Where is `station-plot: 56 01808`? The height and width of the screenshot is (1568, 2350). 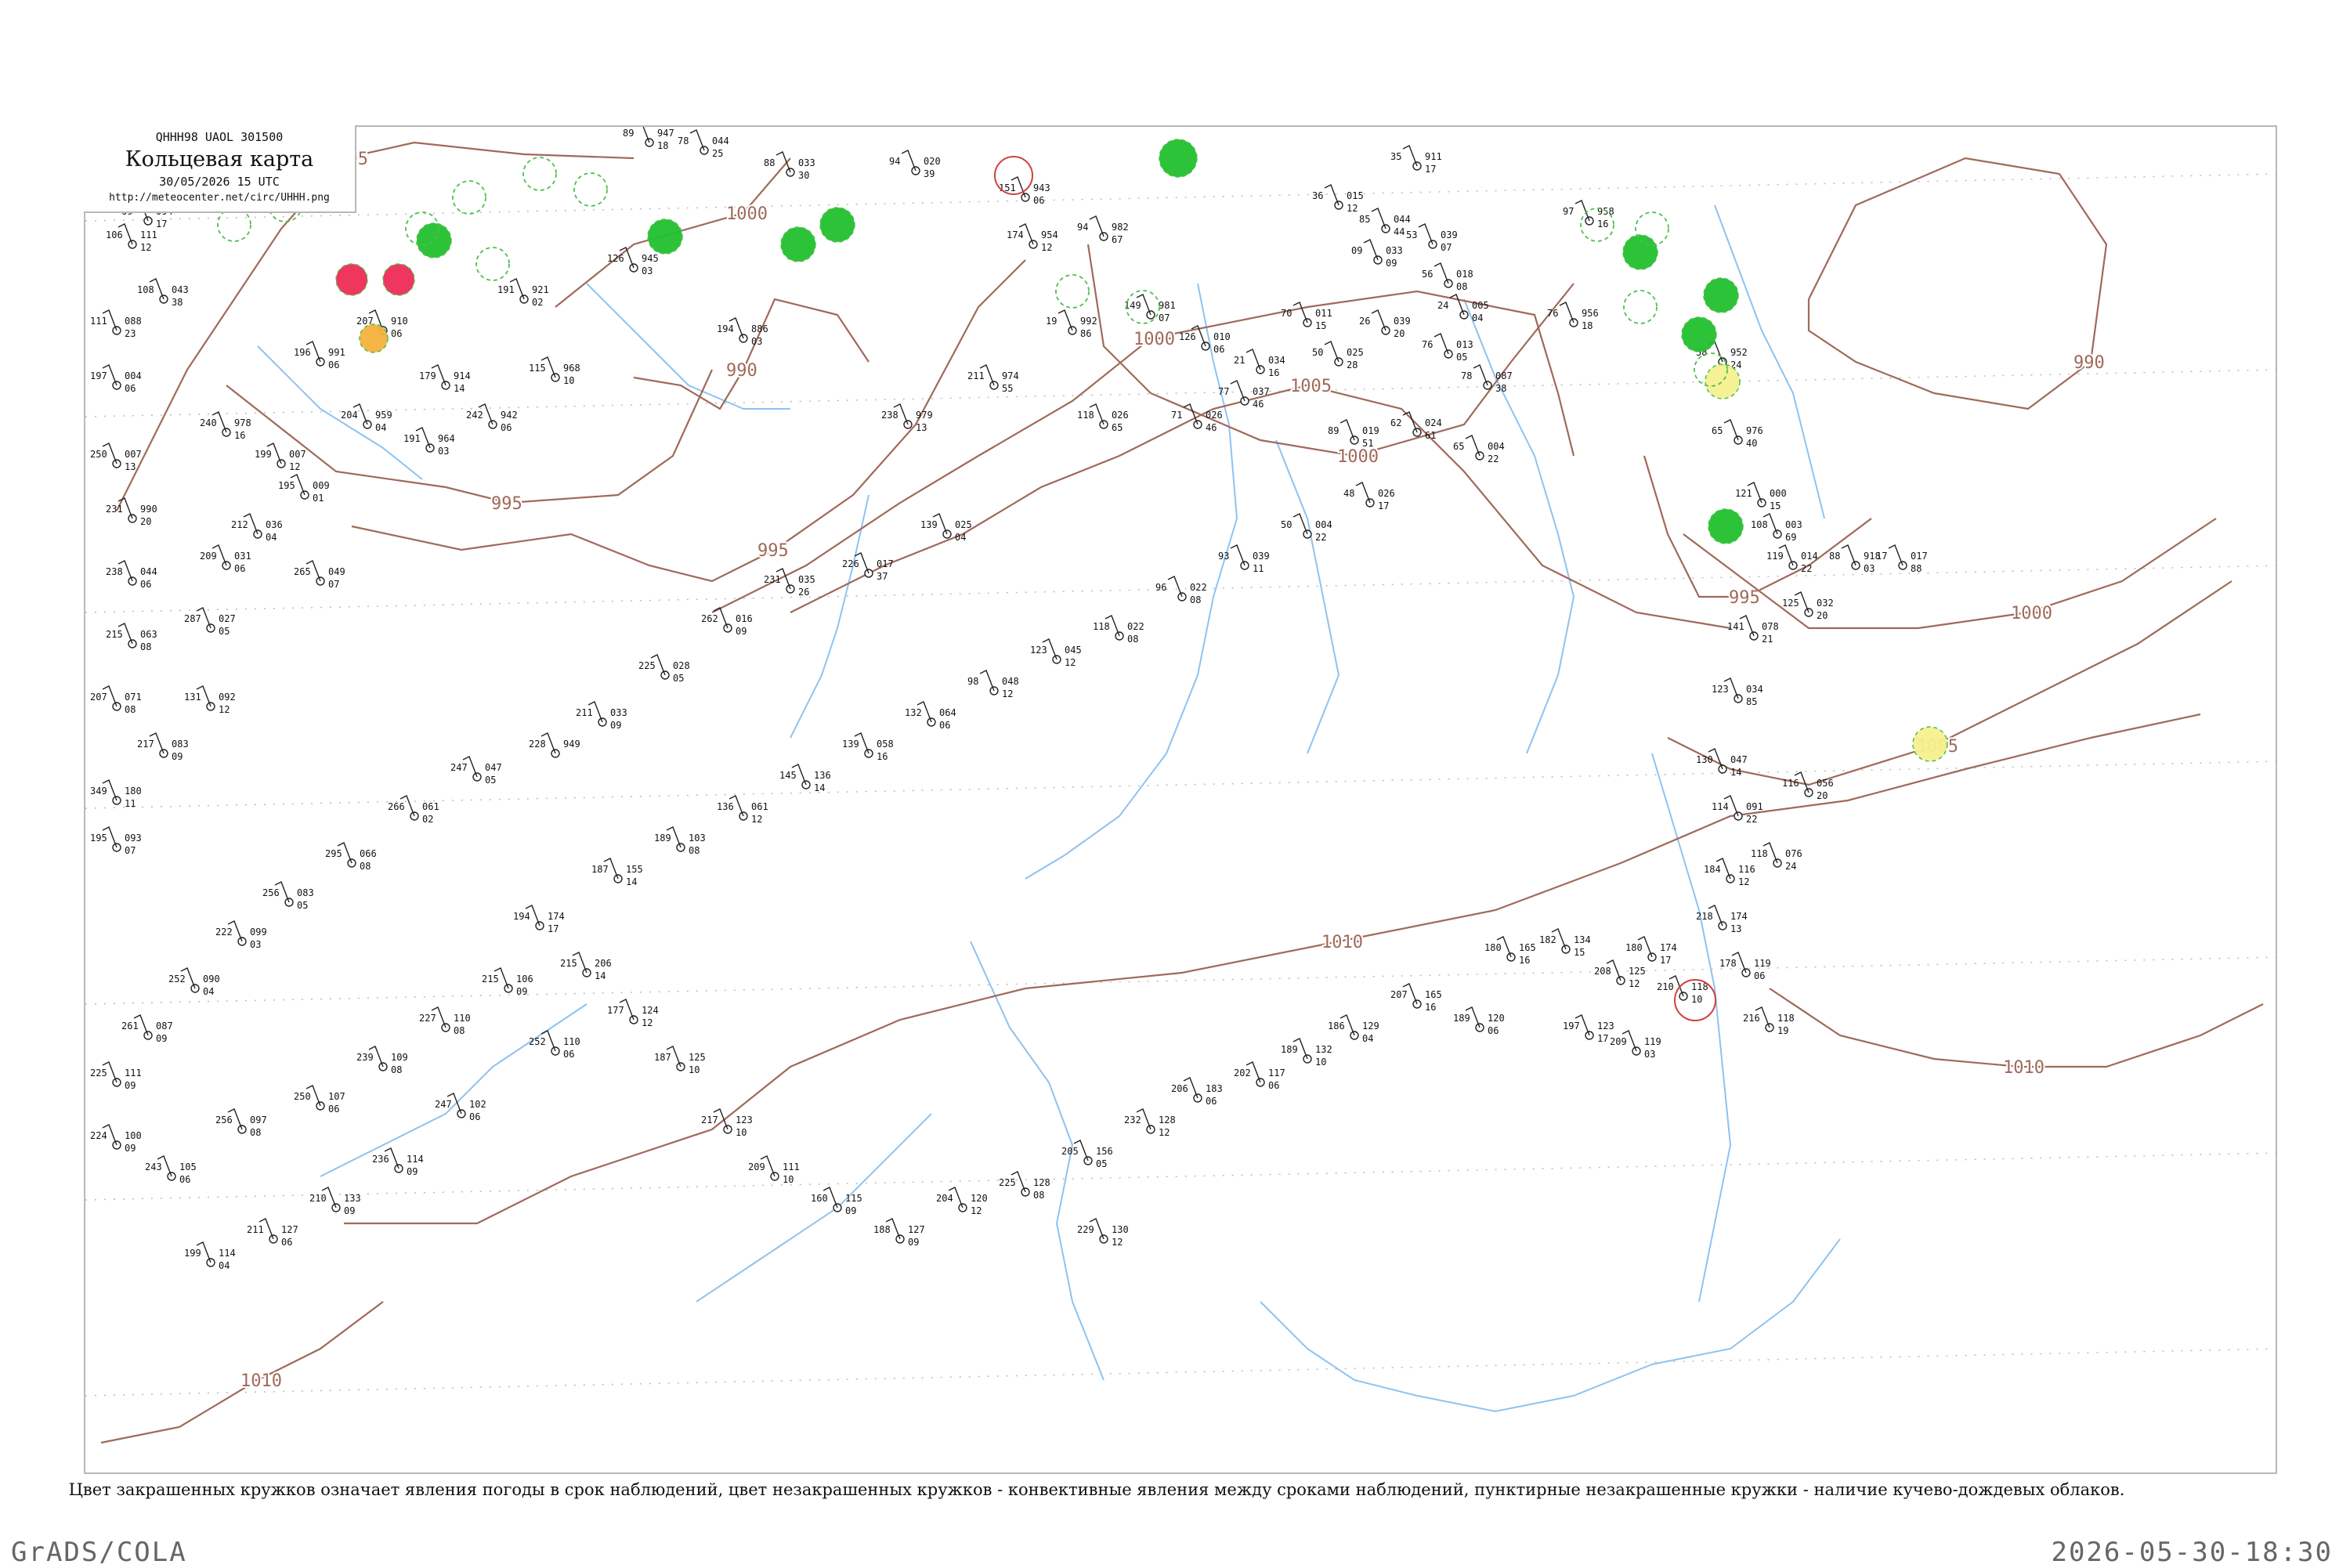 station-plot: 56 01808 is located at coordinates (1447, 277).